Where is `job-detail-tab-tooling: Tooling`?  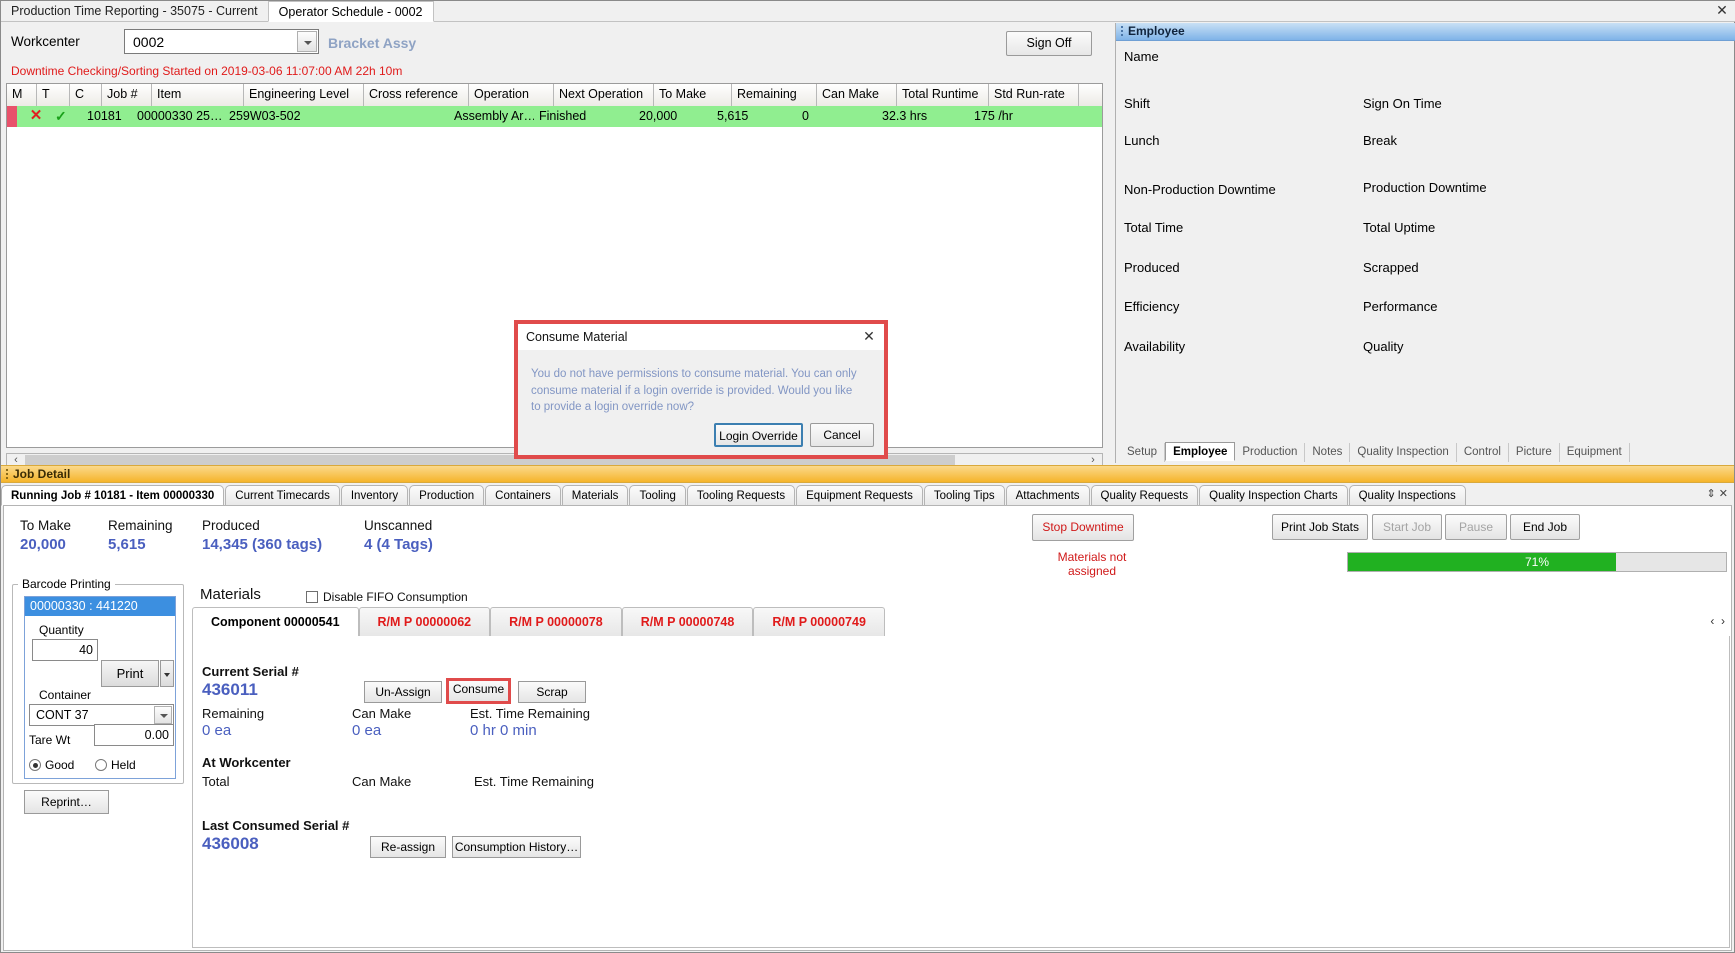
job-detail-tab-tooling: Tooling is located at coordinates (657, 495).